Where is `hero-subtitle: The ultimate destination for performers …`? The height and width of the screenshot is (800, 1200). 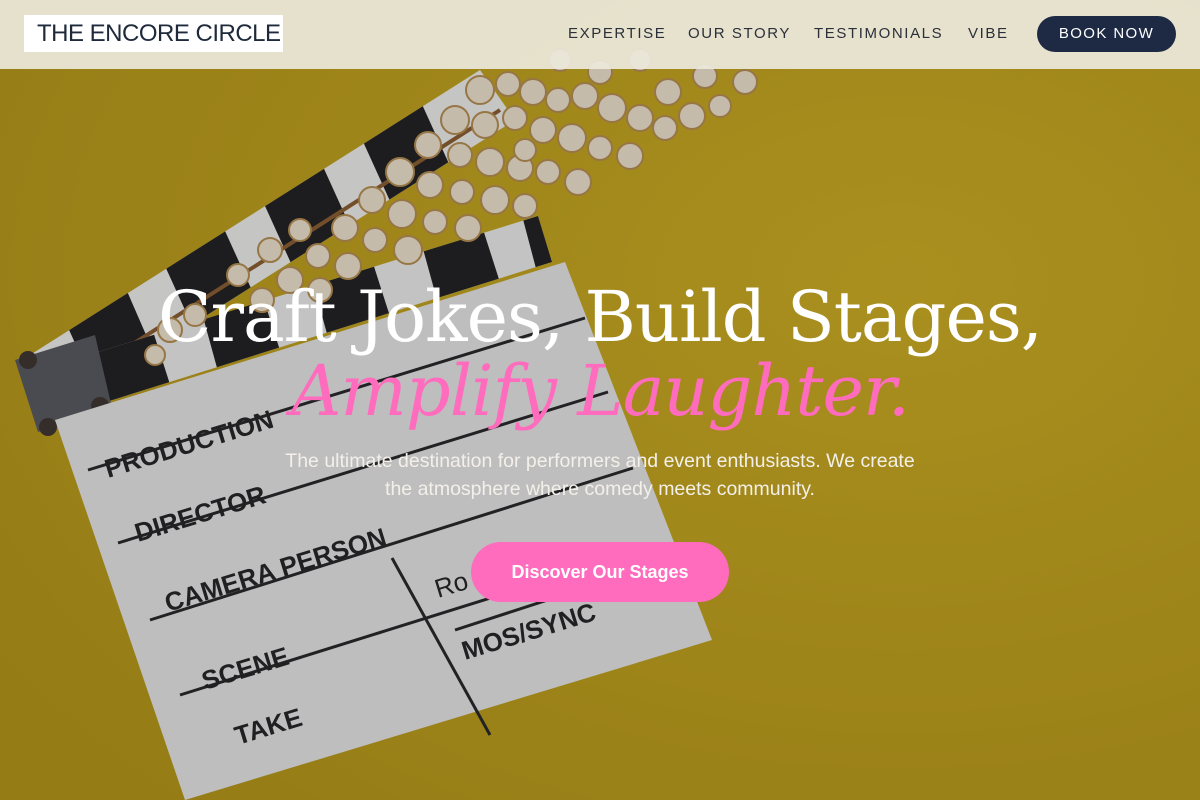 hero-subtitle: The ultimate destination for performers … is located at coordinates (600, 475).